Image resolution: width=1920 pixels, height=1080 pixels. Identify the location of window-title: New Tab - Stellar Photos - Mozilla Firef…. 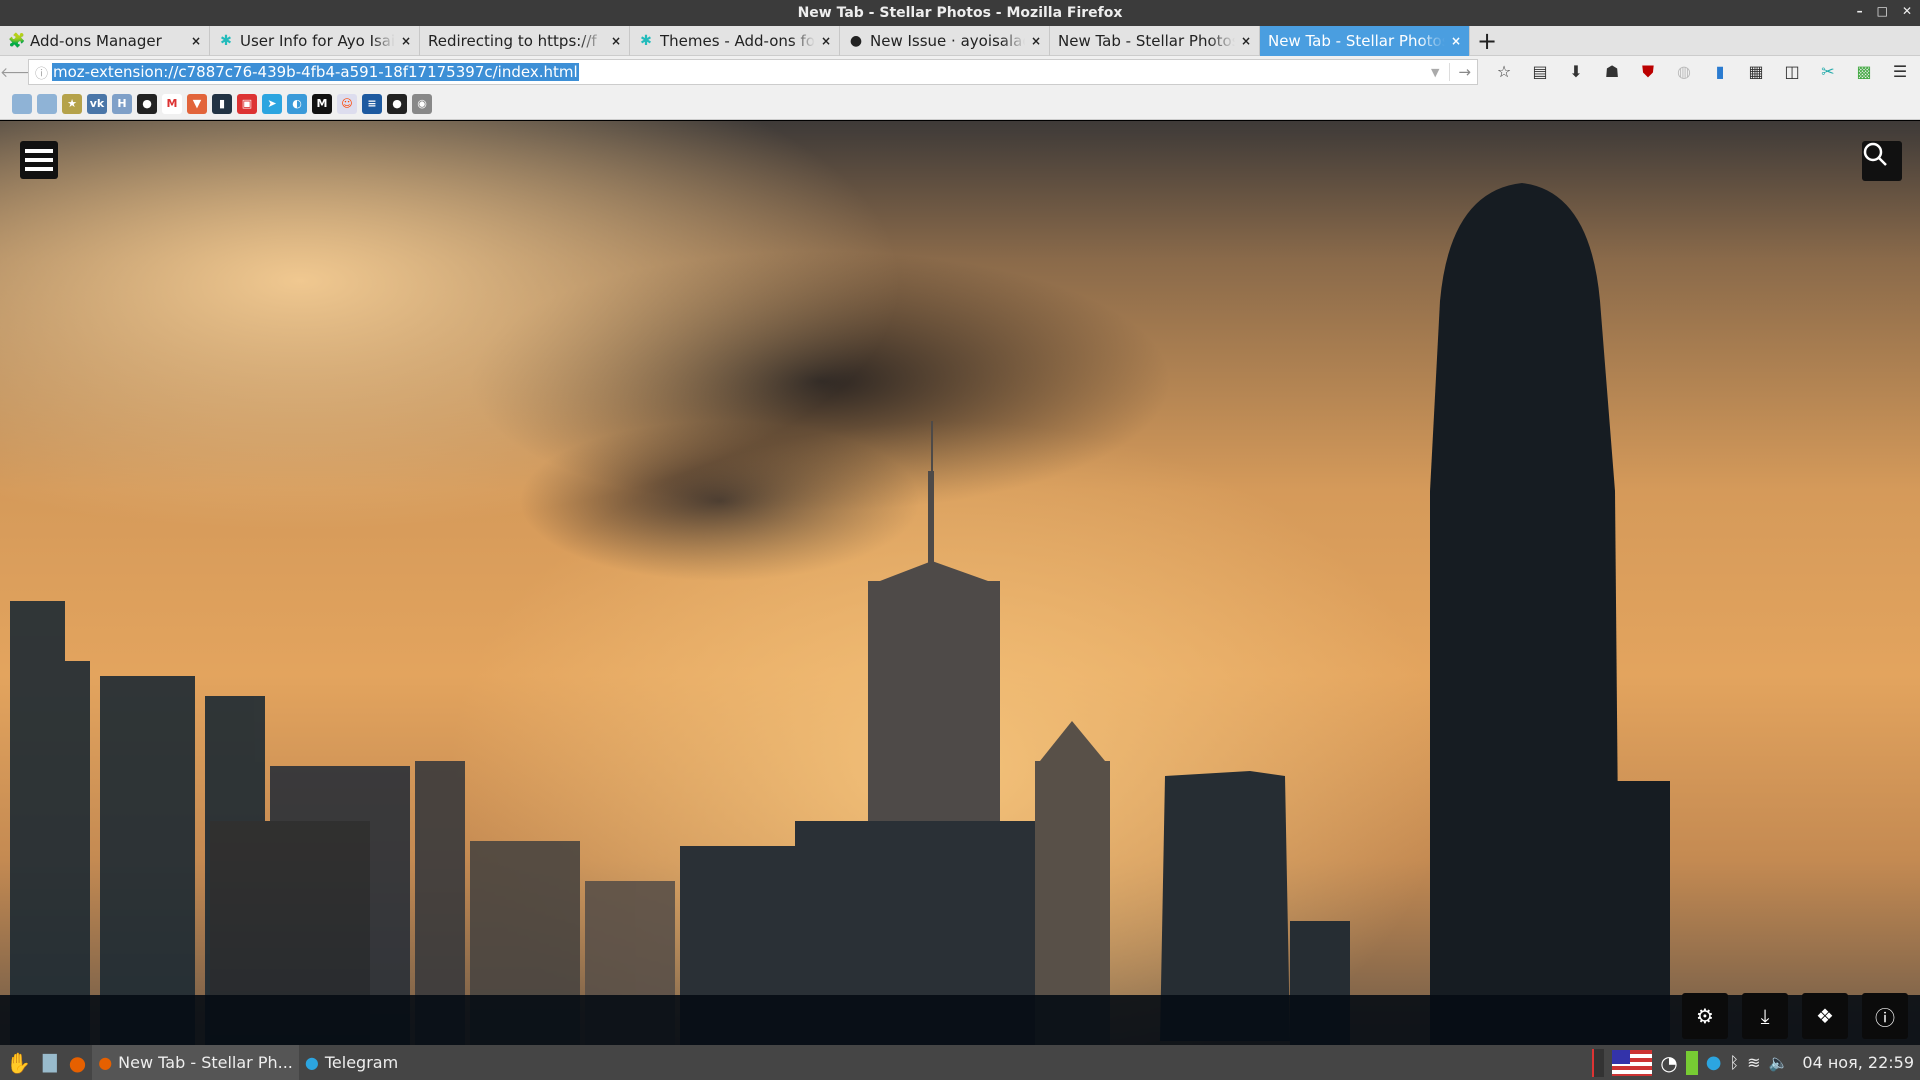
(960, 13).